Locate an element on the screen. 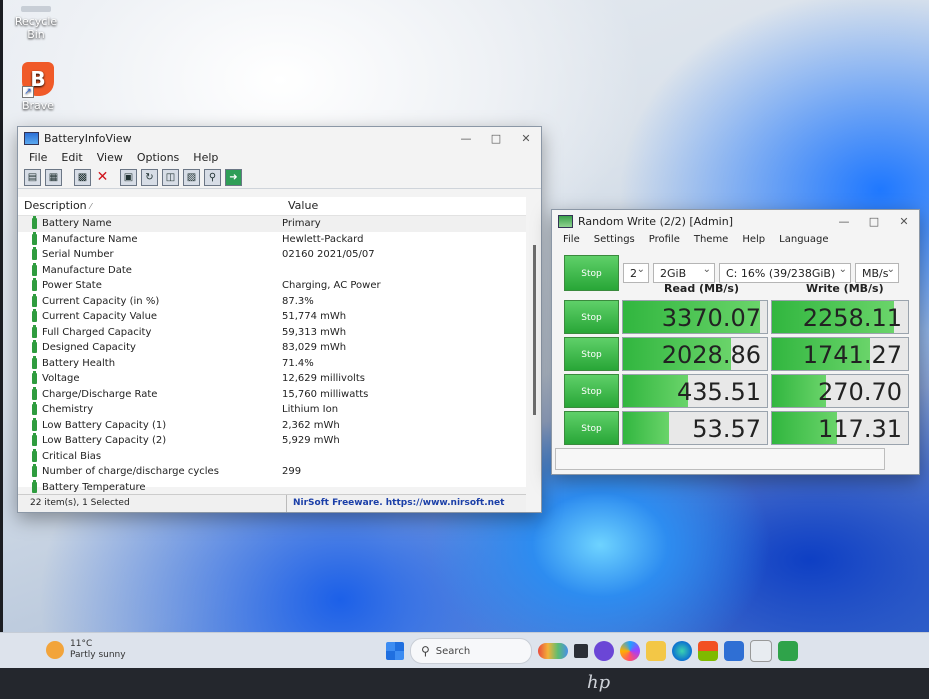 The height and width of the screenshot is (699, 929). list-header: Description ⁄ Value is located at coordinates (272, 206).